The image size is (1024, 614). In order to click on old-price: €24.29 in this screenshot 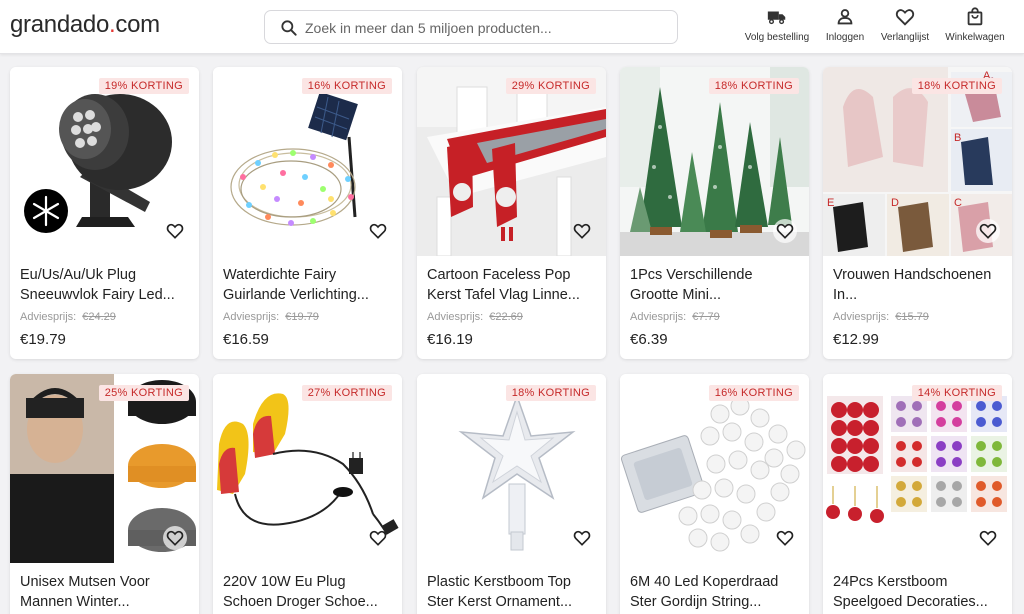, I will do `click(99, 317)`.